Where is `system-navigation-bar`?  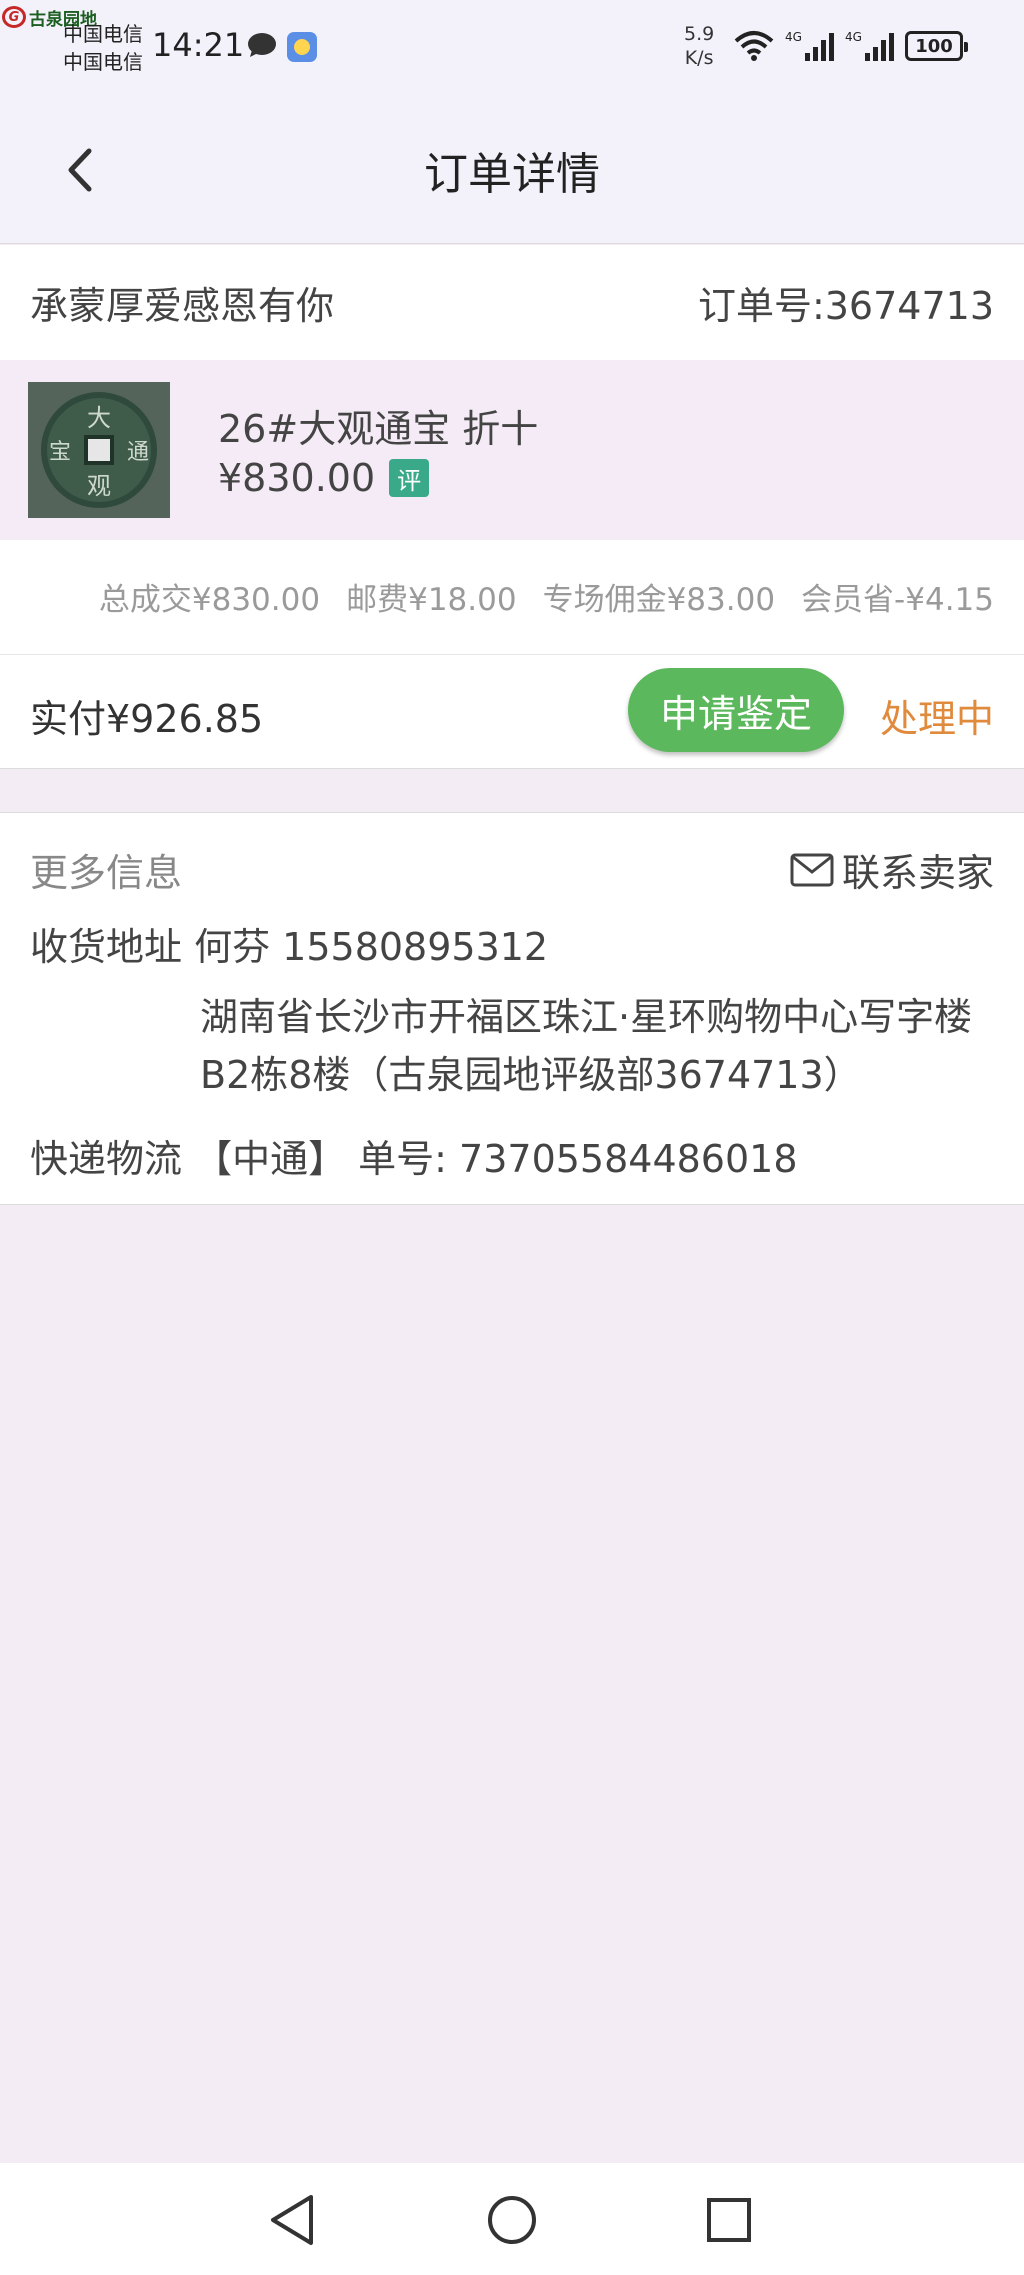
system-navigation-bar is located at coordinates (512, 2219).